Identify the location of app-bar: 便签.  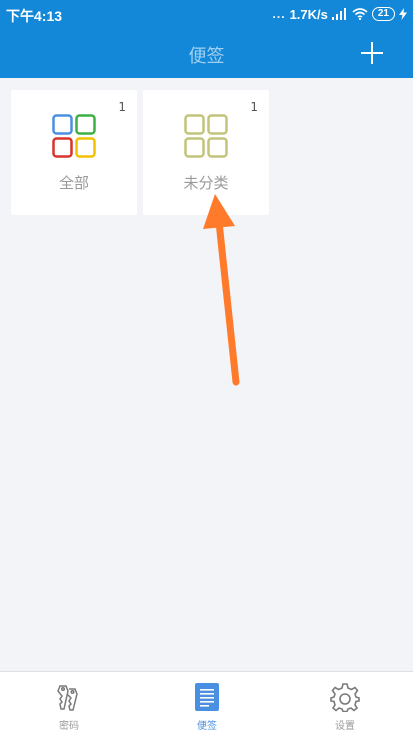
(206, 53).